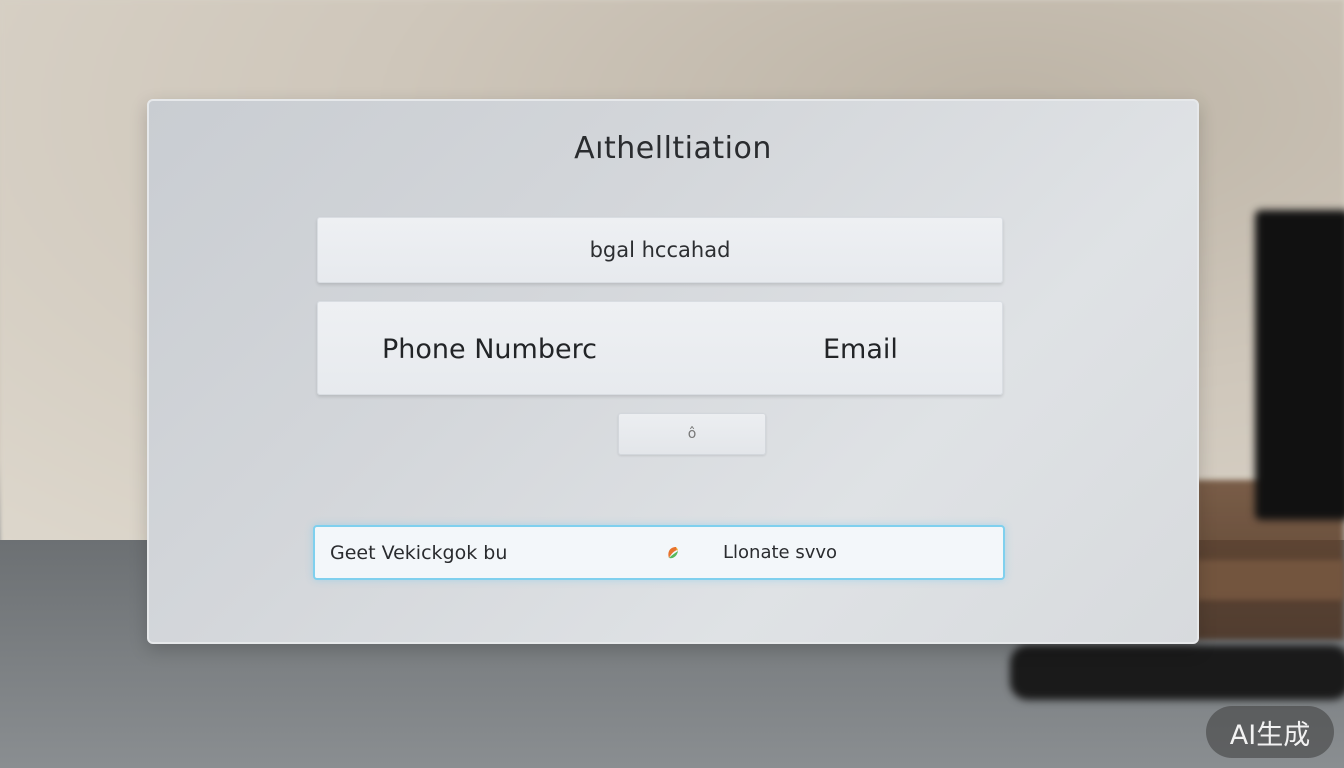 Image resolution: width=1344 pixels, height=768 pixels. I want to click on background-monitor, so click(1299, 365).